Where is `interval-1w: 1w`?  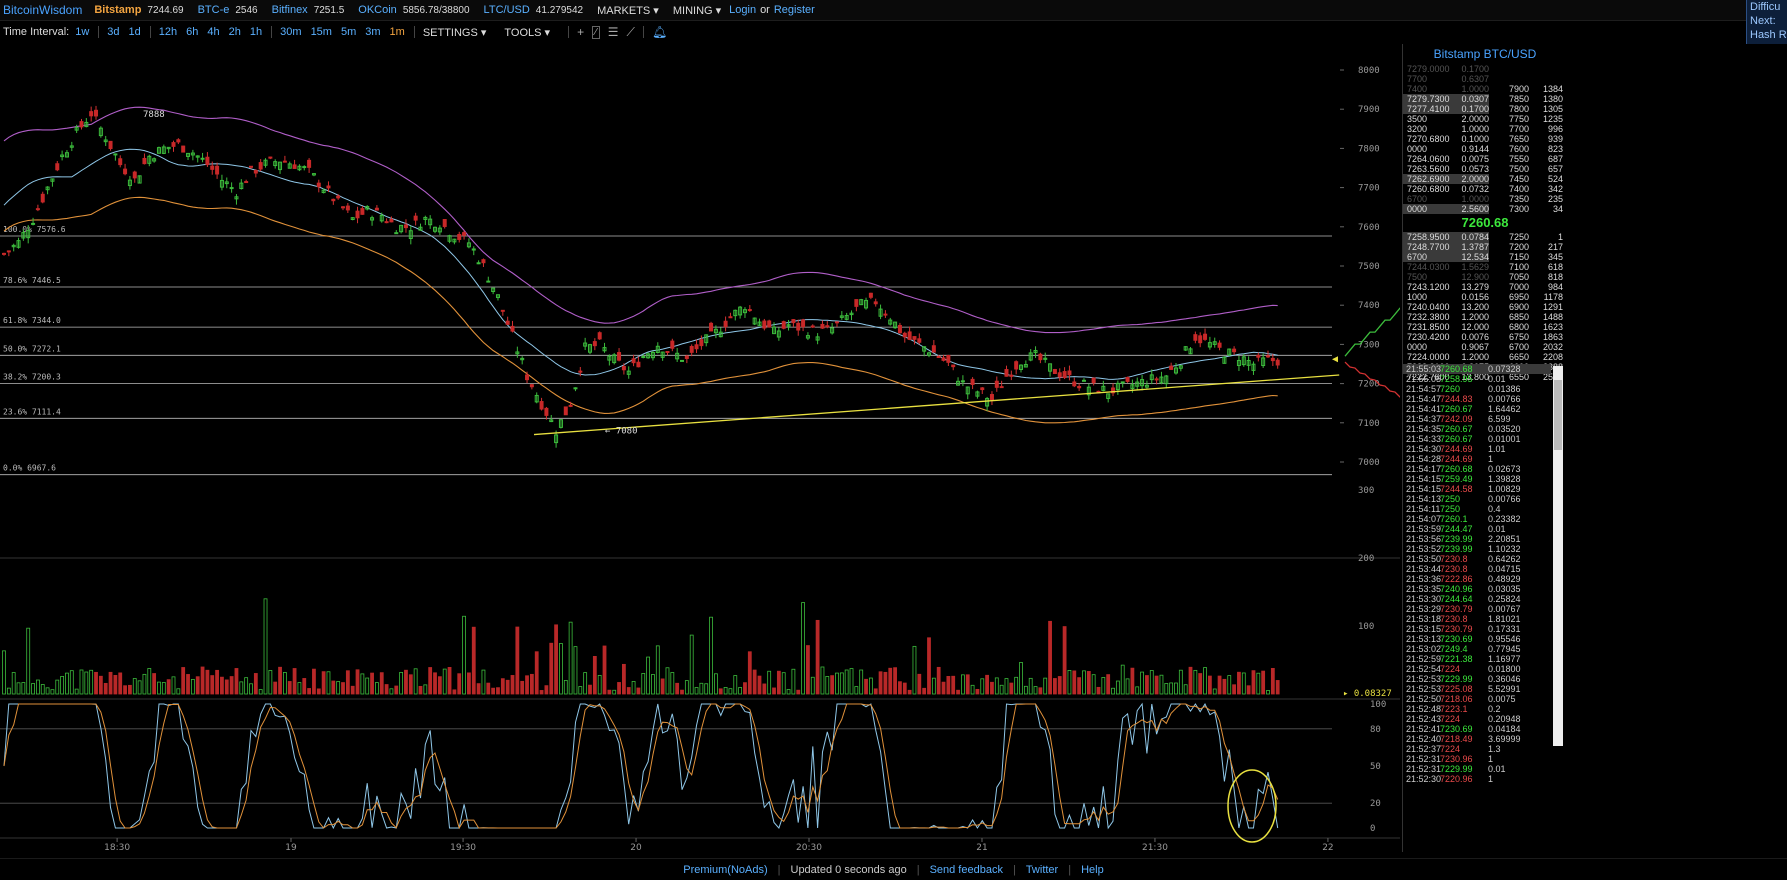
interval-1w: 1w is located at coordinates (82, 32).